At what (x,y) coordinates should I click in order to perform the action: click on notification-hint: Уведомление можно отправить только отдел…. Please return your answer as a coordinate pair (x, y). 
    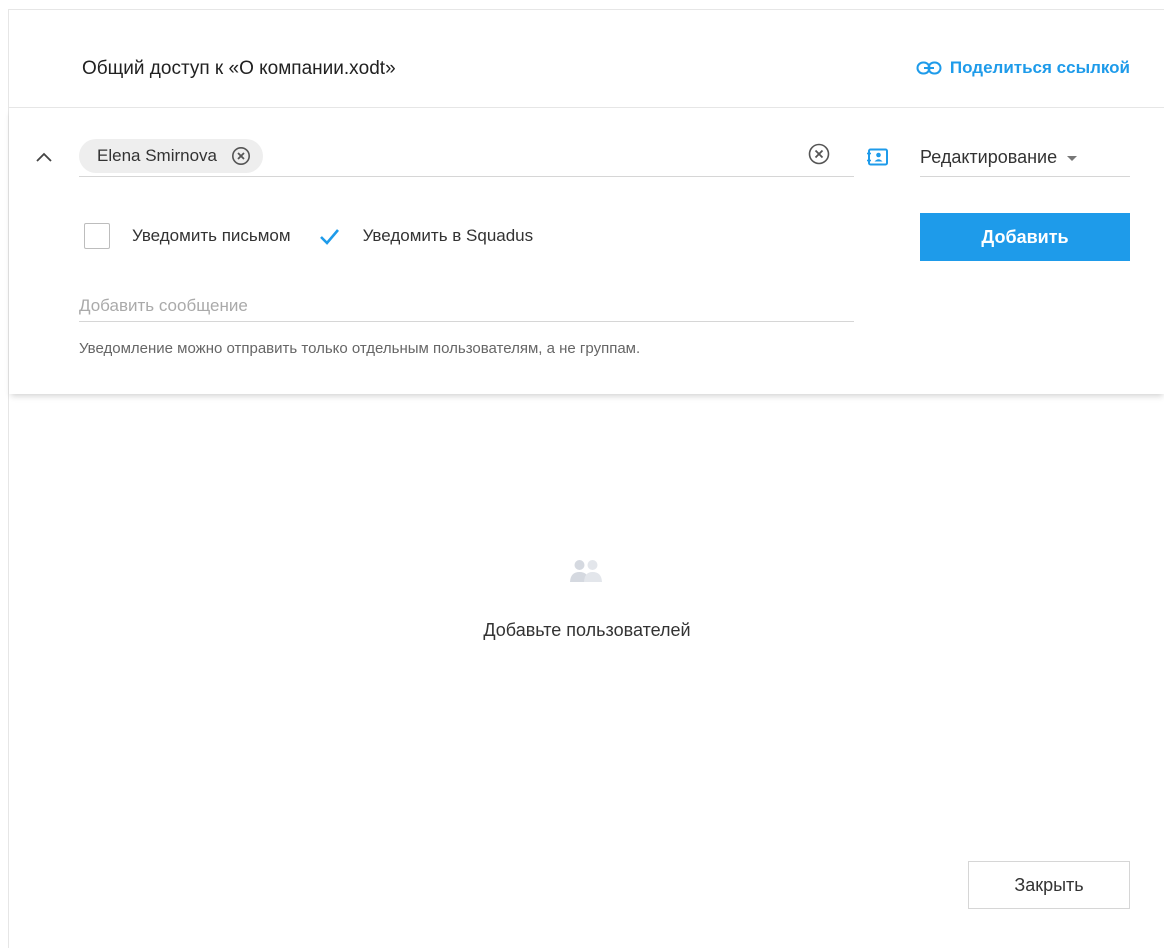
    Looking at the image, I should click on (360, 348).